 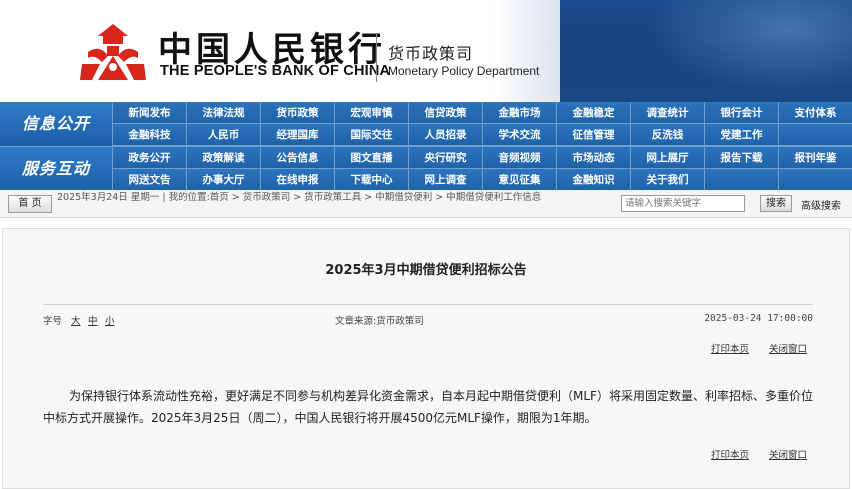 What do you see at coordinates (736, 51) in the screenshot?
I see `header-glow` at bounding box center [736, 51].